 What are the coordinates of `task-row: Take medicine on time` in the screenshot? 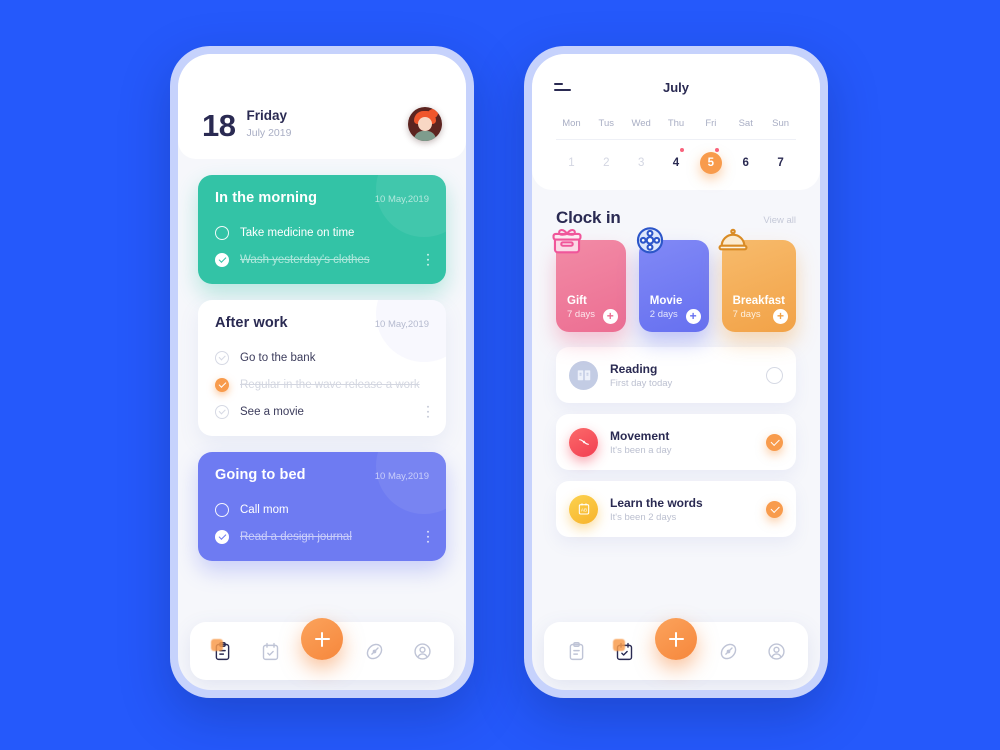 It's located at (322, 232).